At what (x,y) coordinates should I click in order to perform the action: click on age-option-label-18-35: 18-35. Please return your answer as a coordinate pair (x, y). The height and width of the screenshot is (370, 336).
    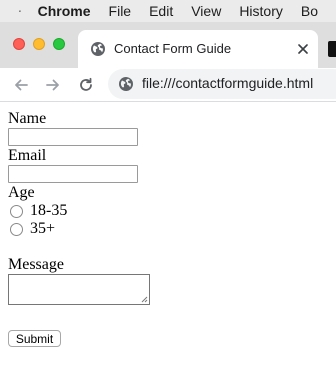
    Looking at the image, I should click on (49, 210).